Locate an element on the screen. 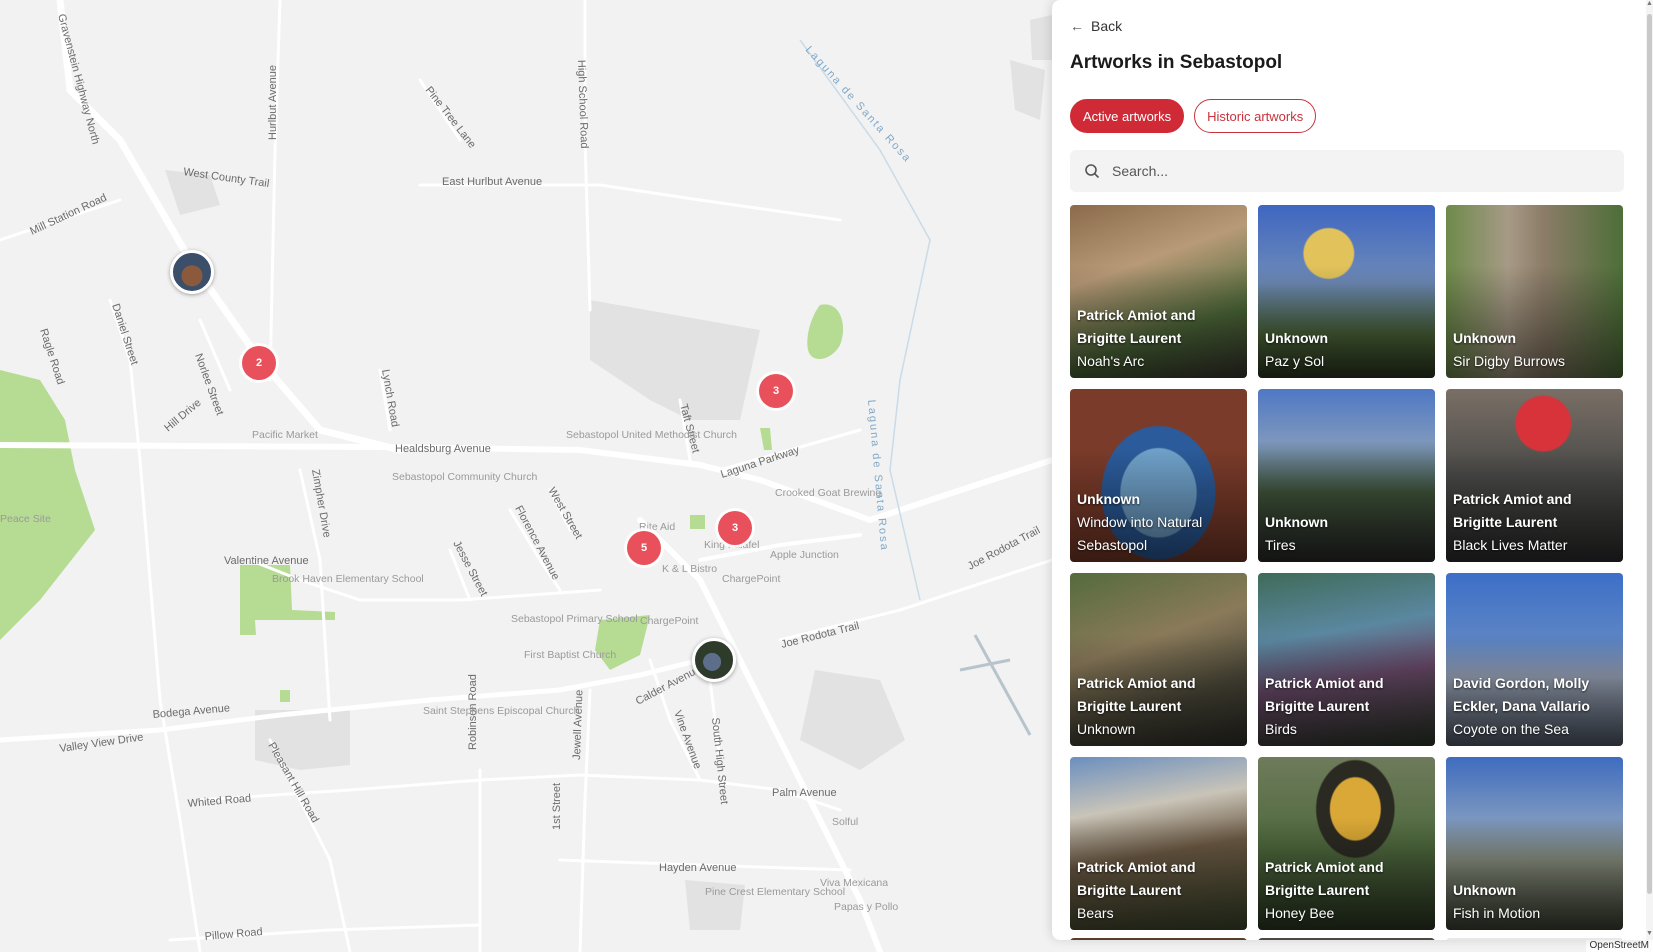 The height and width of the screenshot is (952, 1653). artwork-card: Unknown Sir Digby Burrows is located at coordinates (1534, 291).